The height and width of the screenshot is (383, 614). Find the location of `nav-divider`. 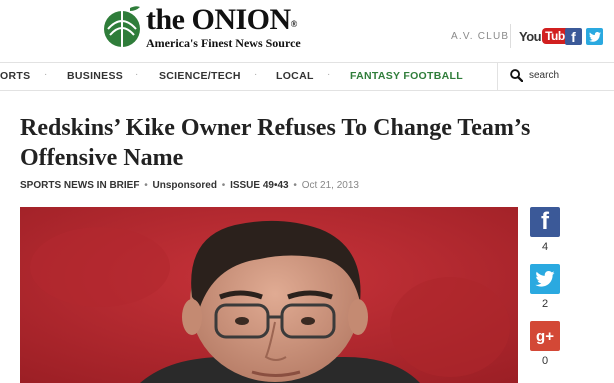

nav-divider is located at coordinates (497, 77).